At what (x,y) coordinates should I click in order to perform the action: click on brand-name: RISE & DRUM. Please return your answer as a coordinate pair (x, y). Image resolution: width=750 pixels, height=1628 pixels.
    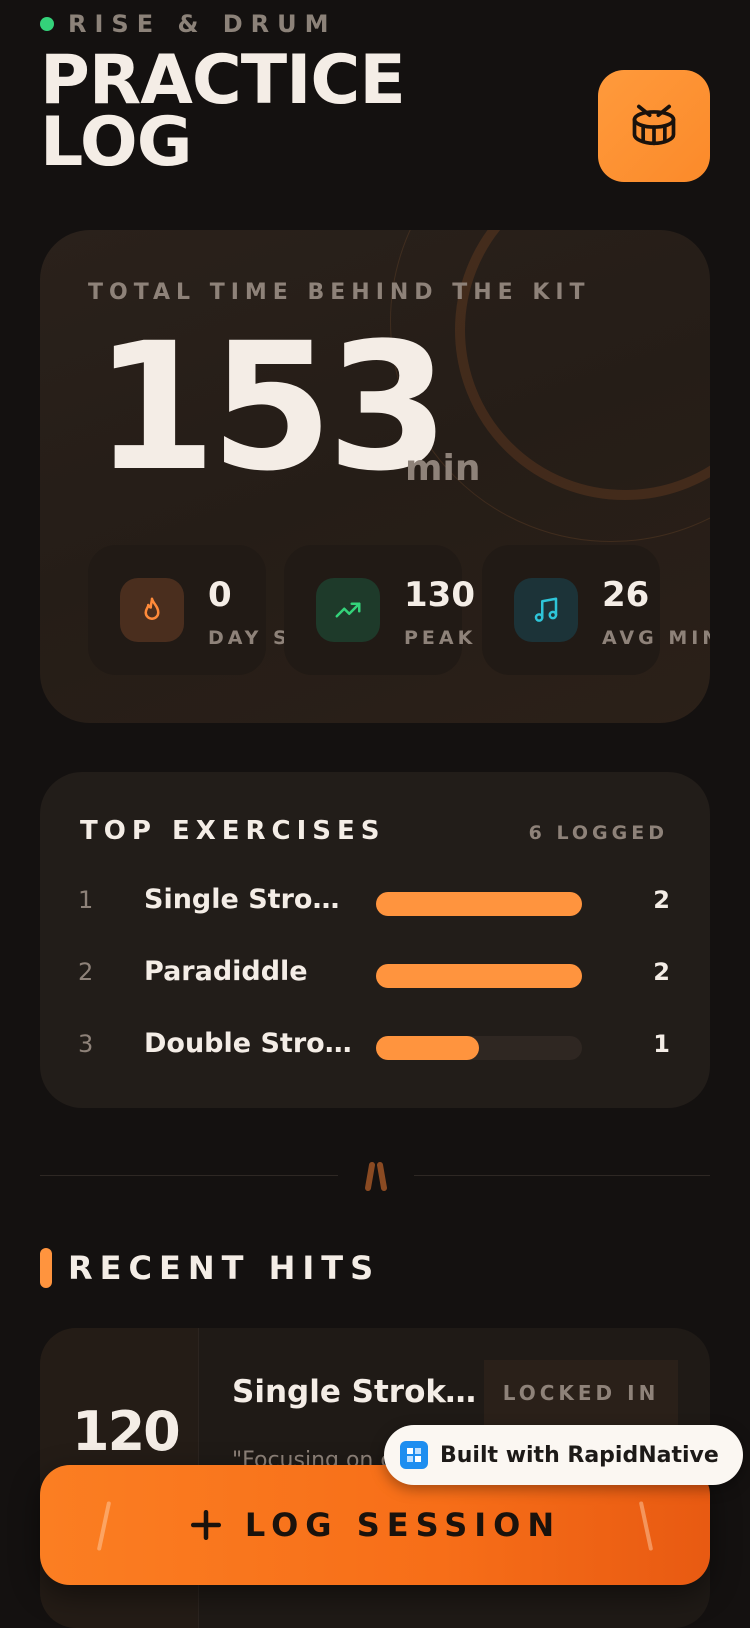
    Looking at the image, I should click on (202, 24).